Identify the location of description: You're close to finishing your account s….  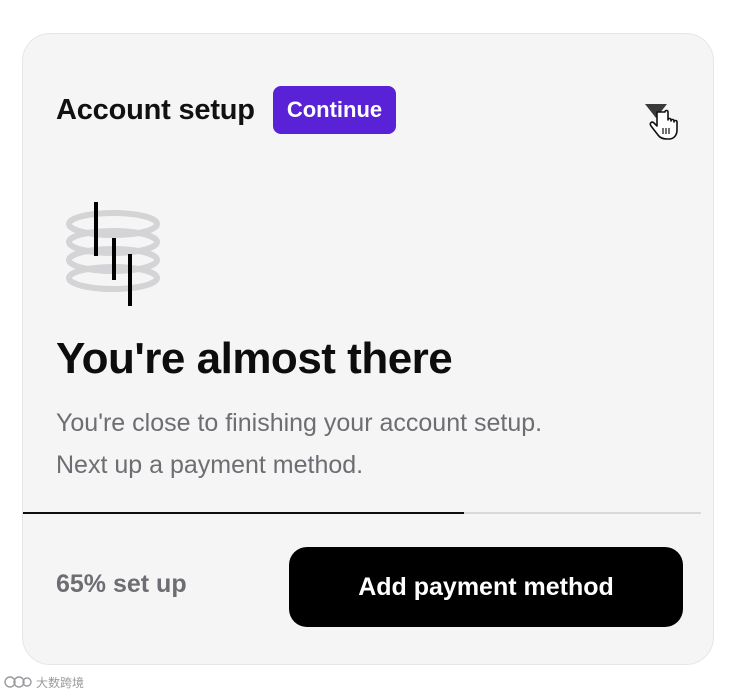
(376, 444).